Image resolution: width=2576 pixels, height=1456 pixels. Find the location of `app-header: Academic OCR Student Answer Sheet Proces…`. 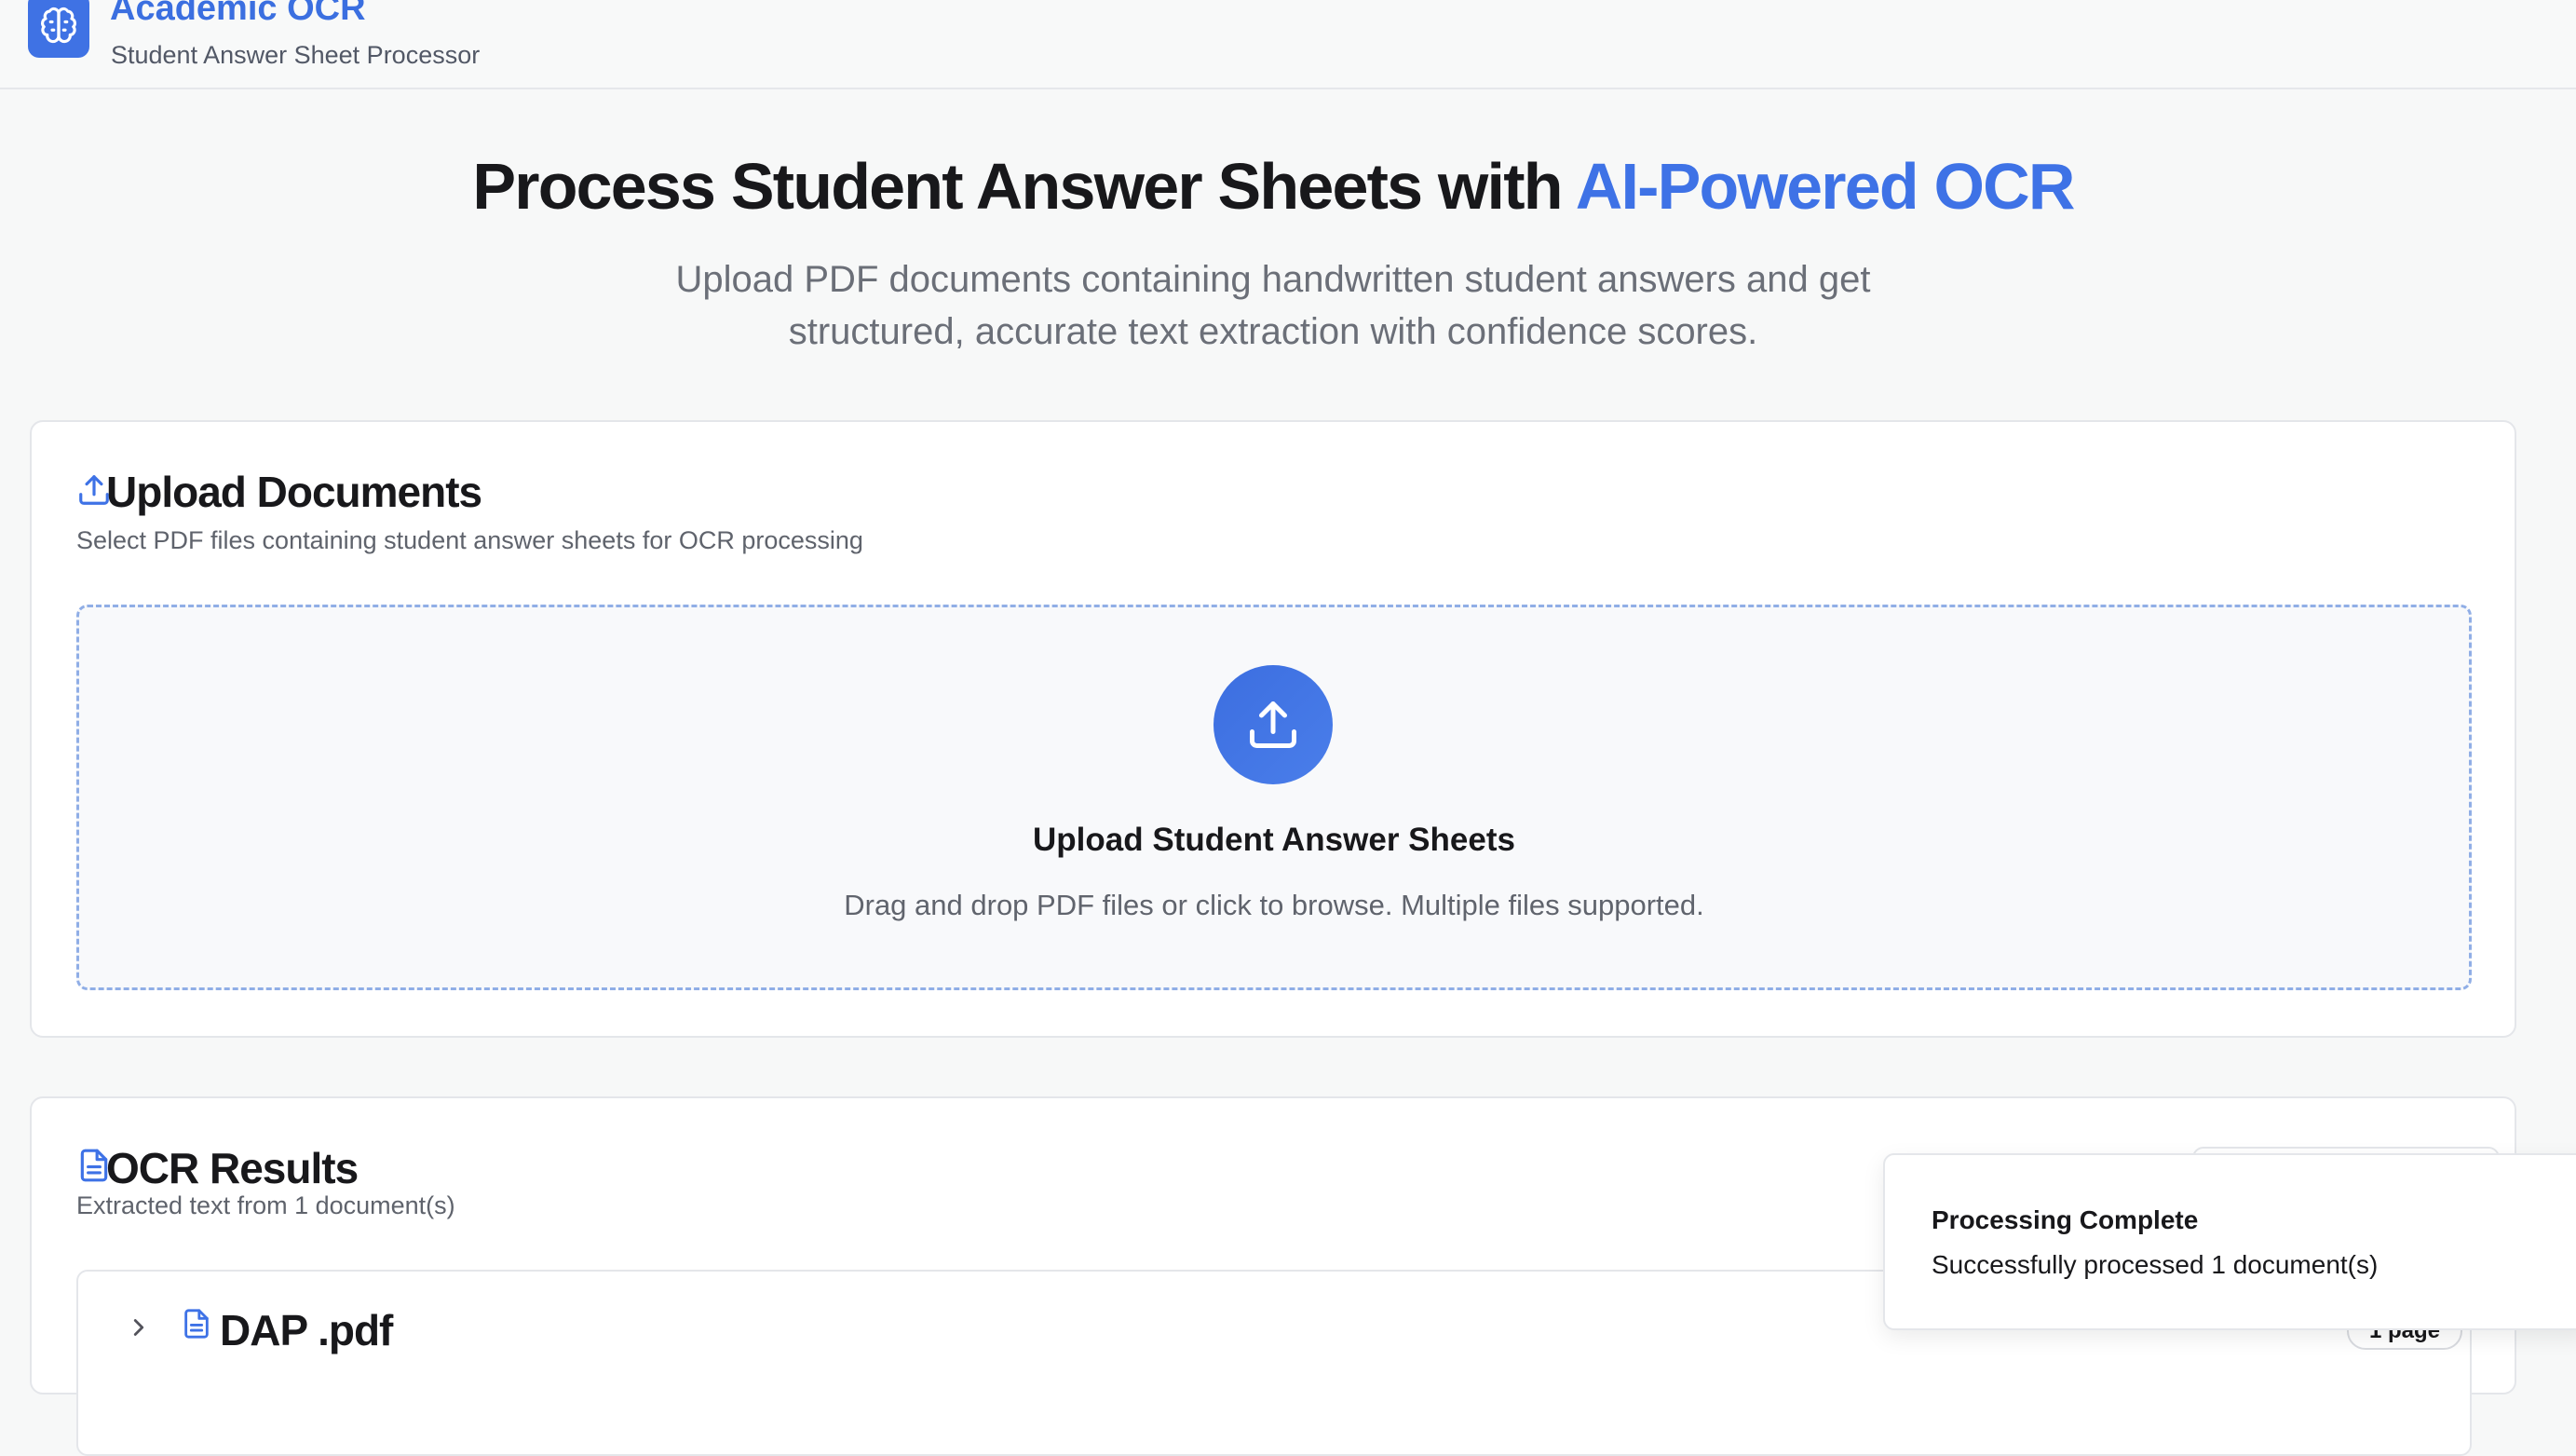

app-header: Academic OCR Student Answer Sheet Proces… is located at coordinates (1288, 44).